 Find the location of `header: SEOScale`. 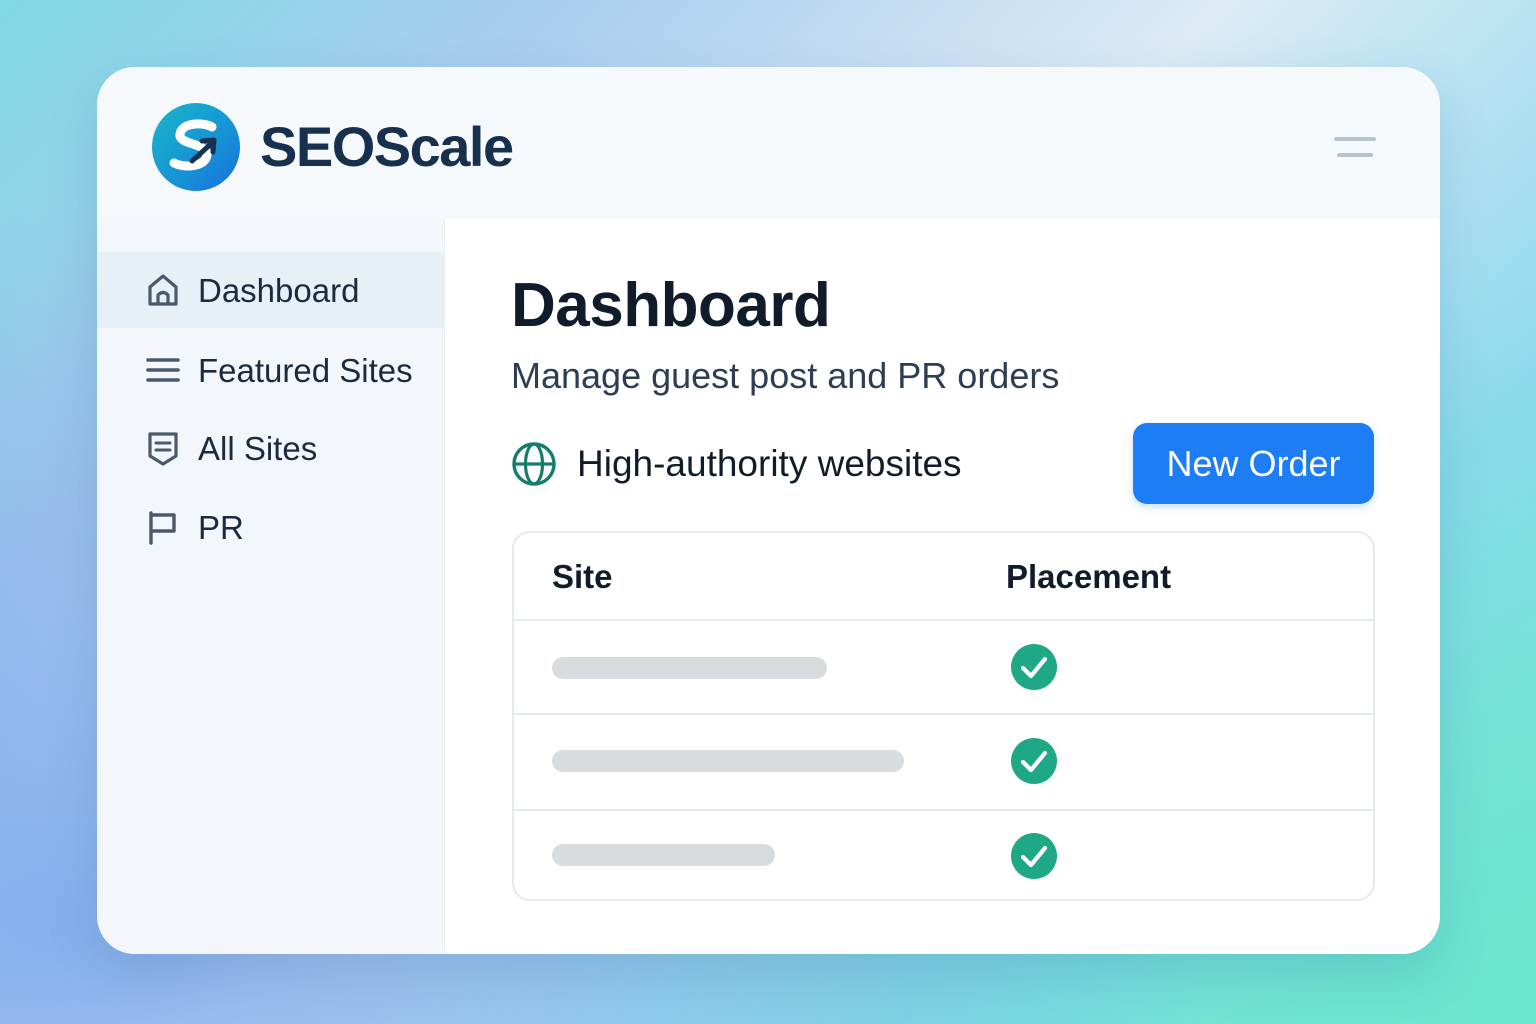

header: SEOScale is located at coordinates (768, 143).